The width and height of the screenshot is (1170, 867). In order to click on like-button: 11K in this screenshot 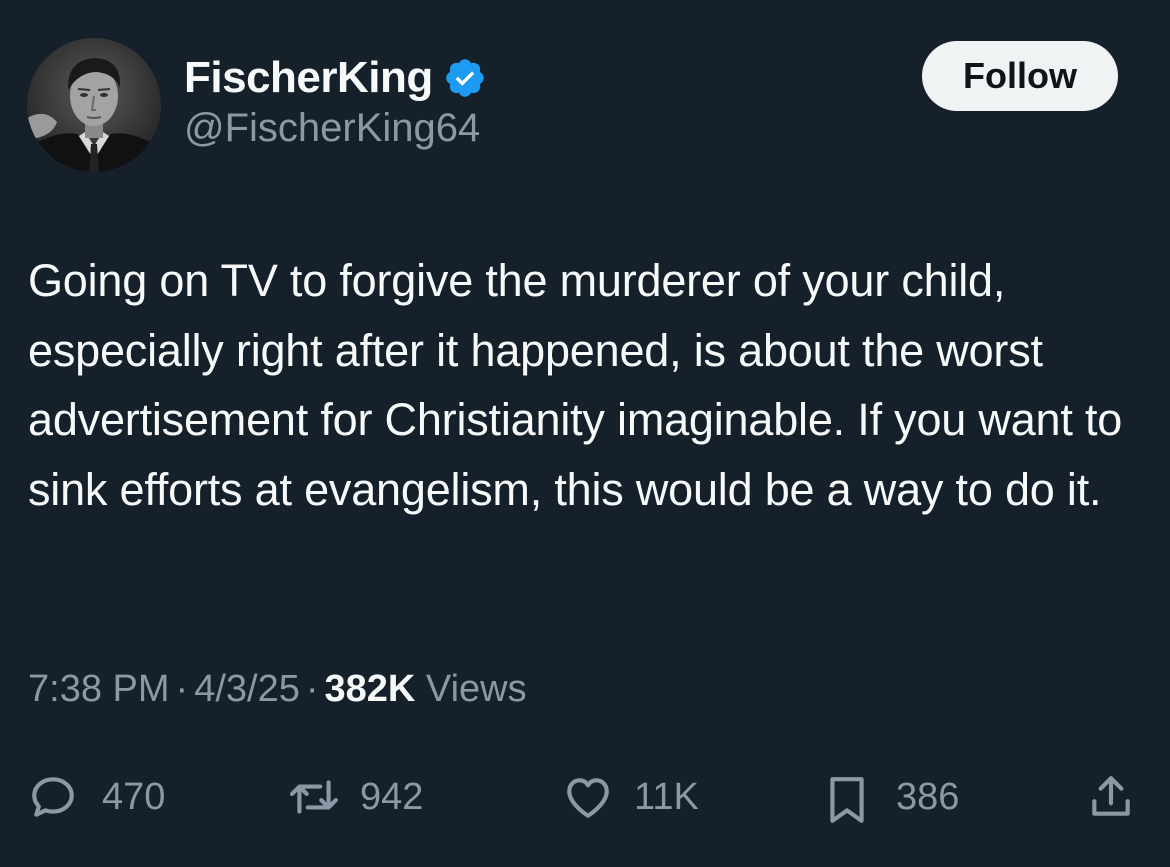, I will do `click(629, 797)`.